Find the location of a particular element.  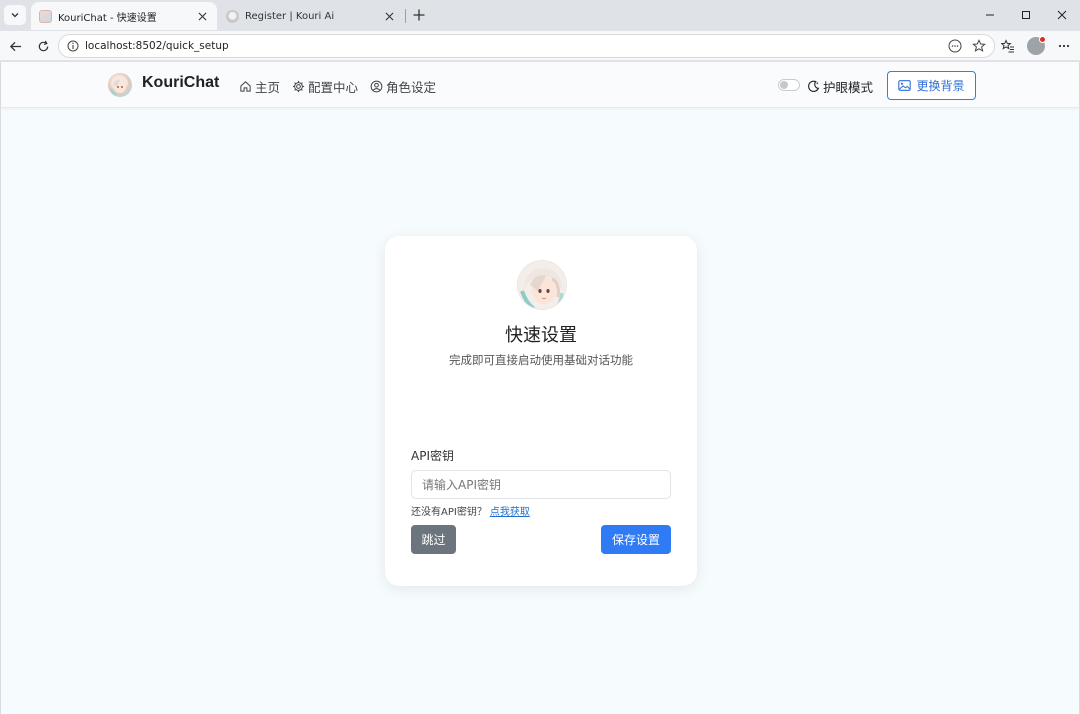

window-close-button is located at coordinates (1062, 15).